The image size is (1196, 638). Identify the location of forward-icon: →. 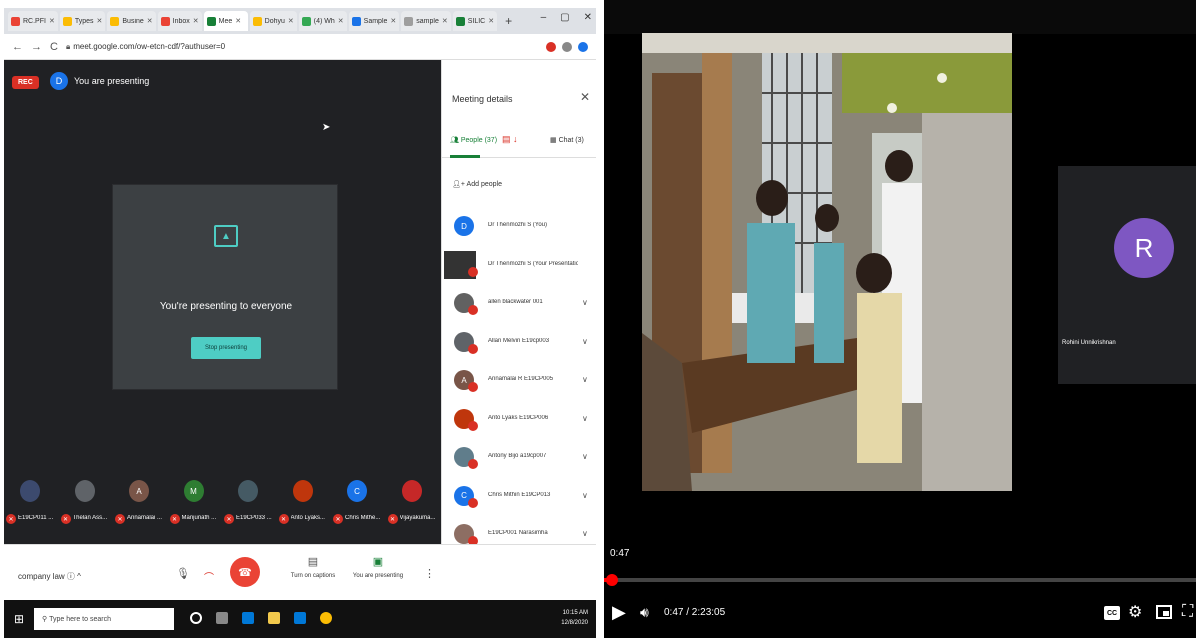
(36, 47).